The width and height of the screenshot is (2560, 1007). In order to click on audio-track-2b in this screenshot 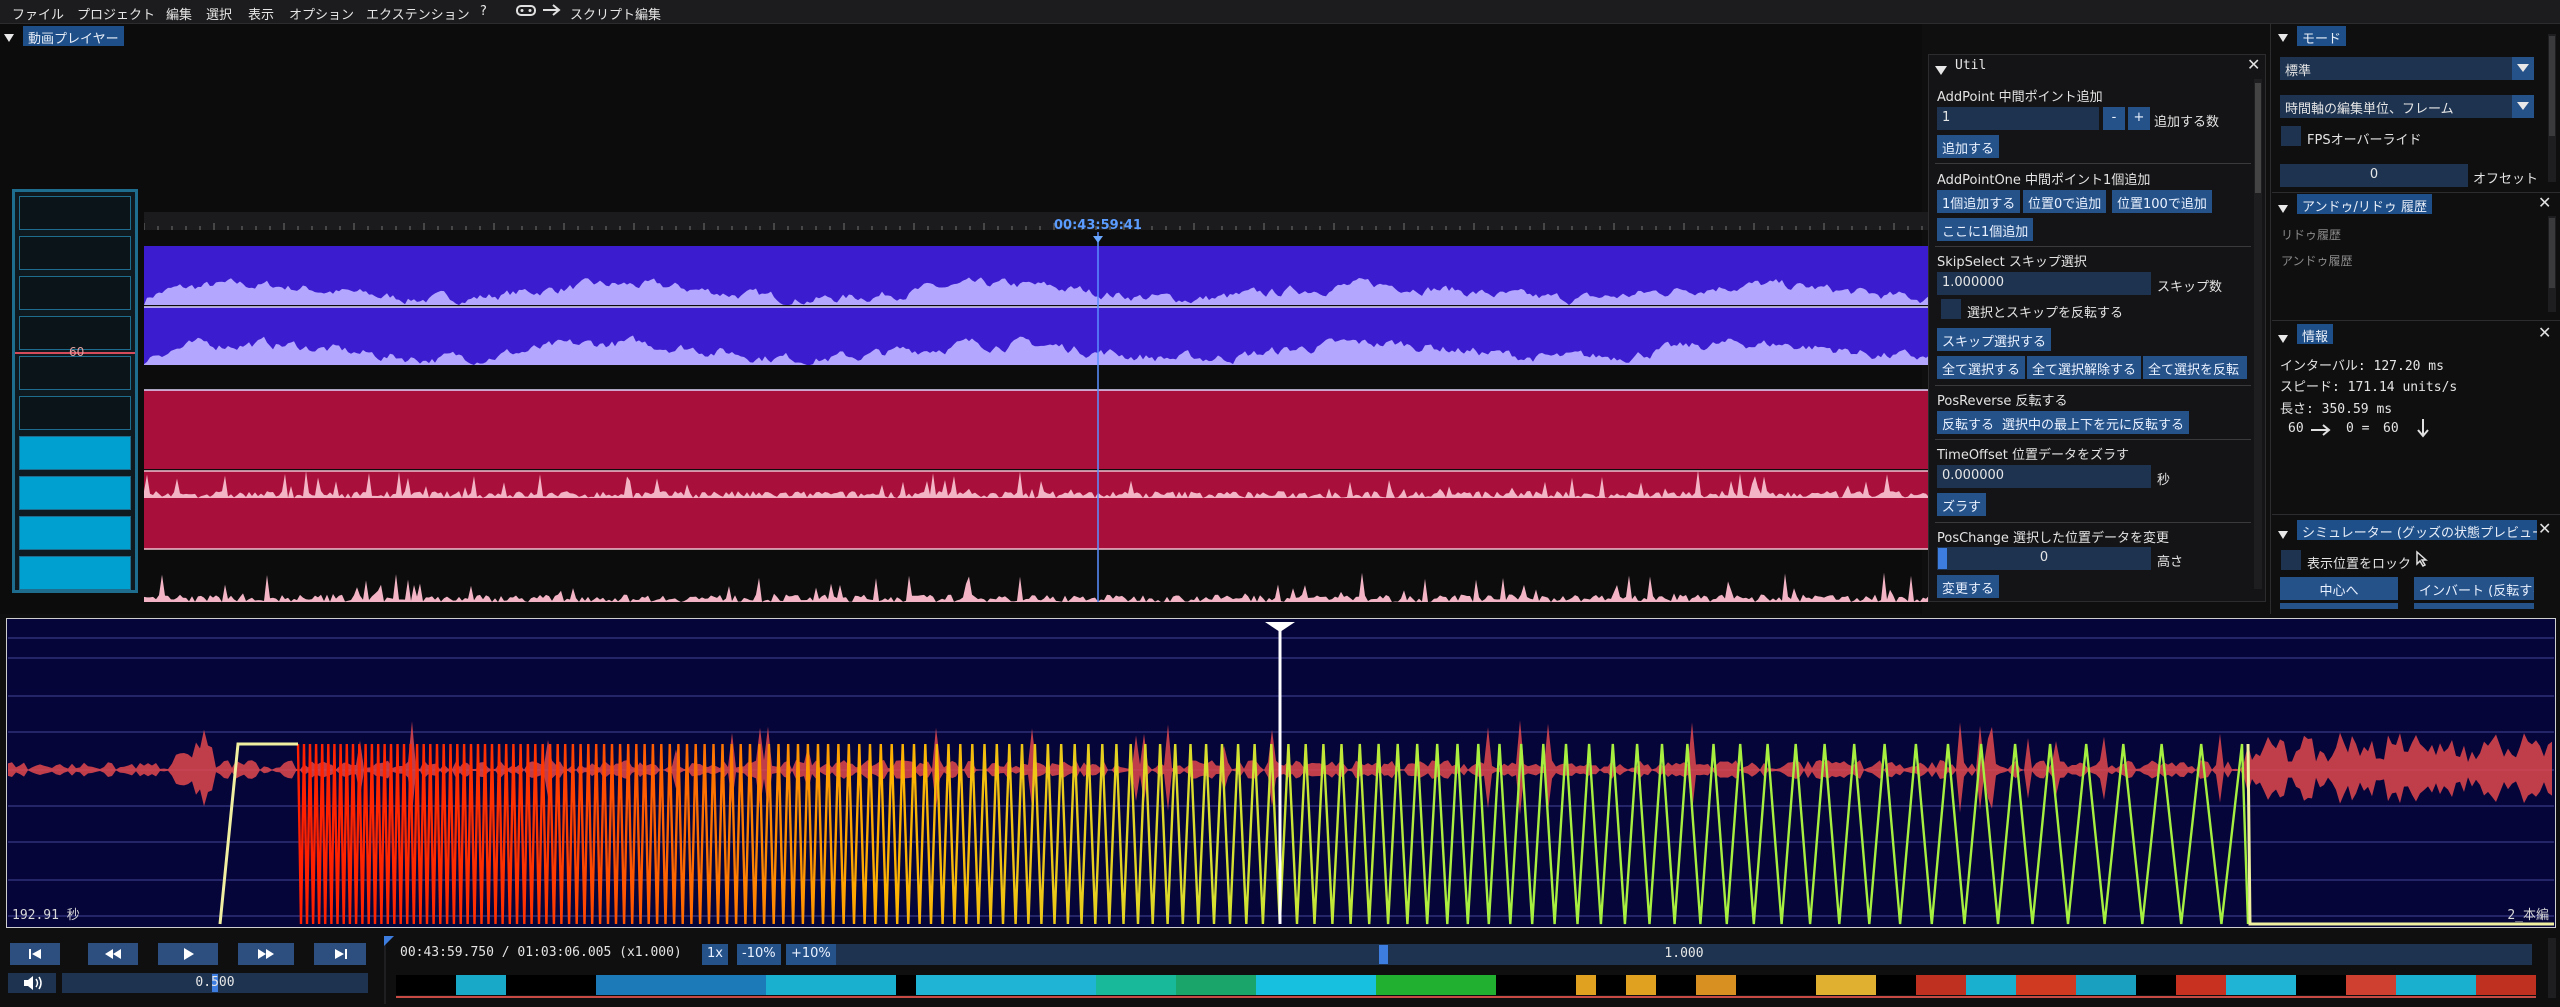, I will do `click(1037, 510)`.